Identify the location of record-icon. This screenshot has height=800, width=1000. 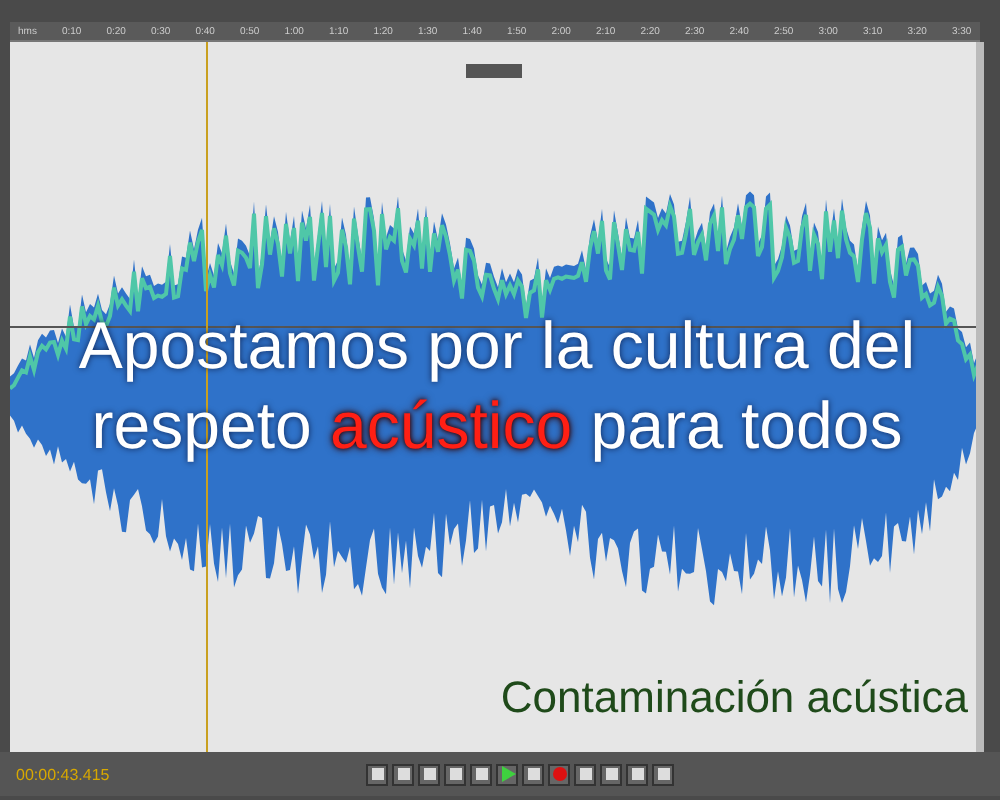
(559, 774).